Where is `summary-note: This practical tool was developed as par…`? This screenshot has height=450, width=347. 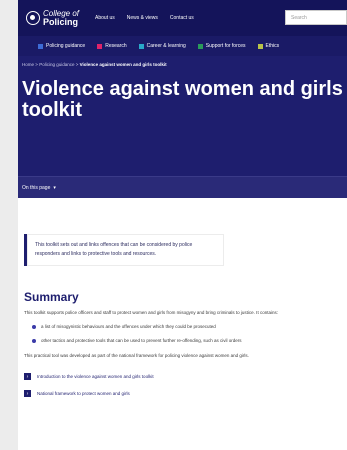
summary-note: This practical tool was developed as par… is located at coordinates (136, 355).